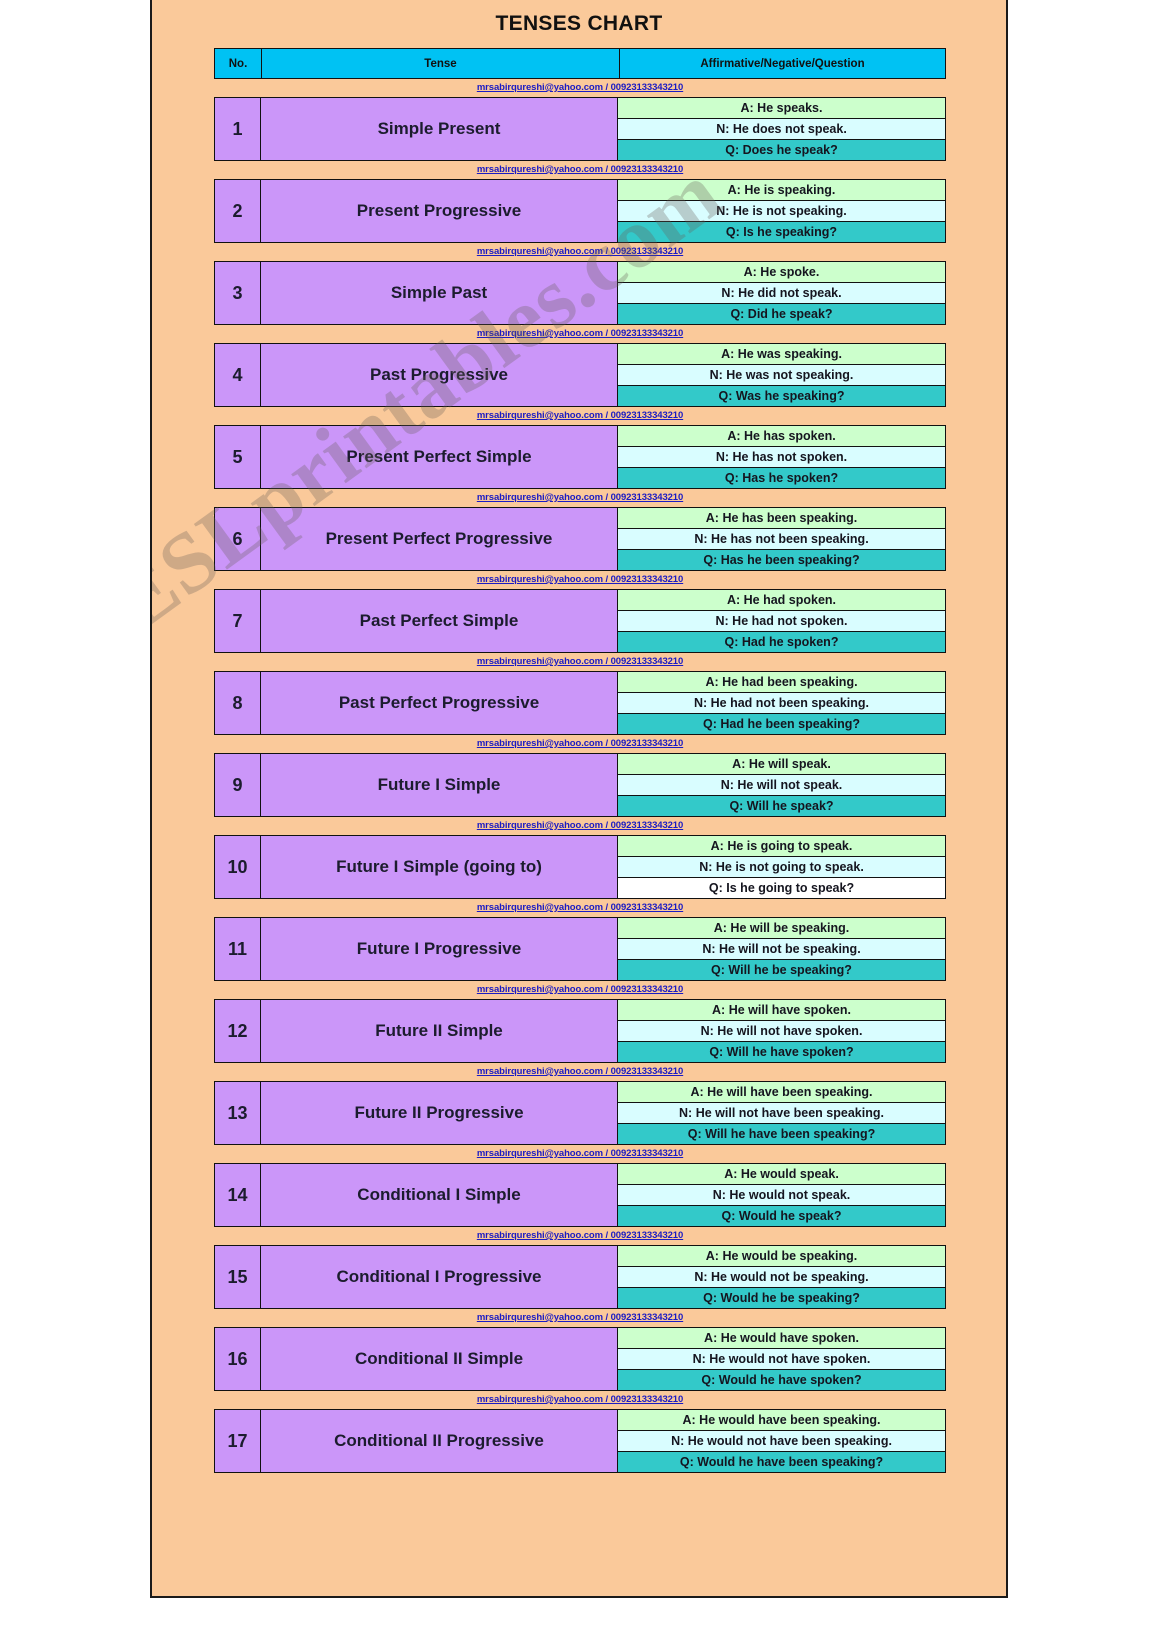 The width and height of the screenshot is (1157, 1641). What do you see at coordinates (781, 1195) in the screenshot?
I see `negative-form: N: He would not speak.` at bounding box center [781, 1195].